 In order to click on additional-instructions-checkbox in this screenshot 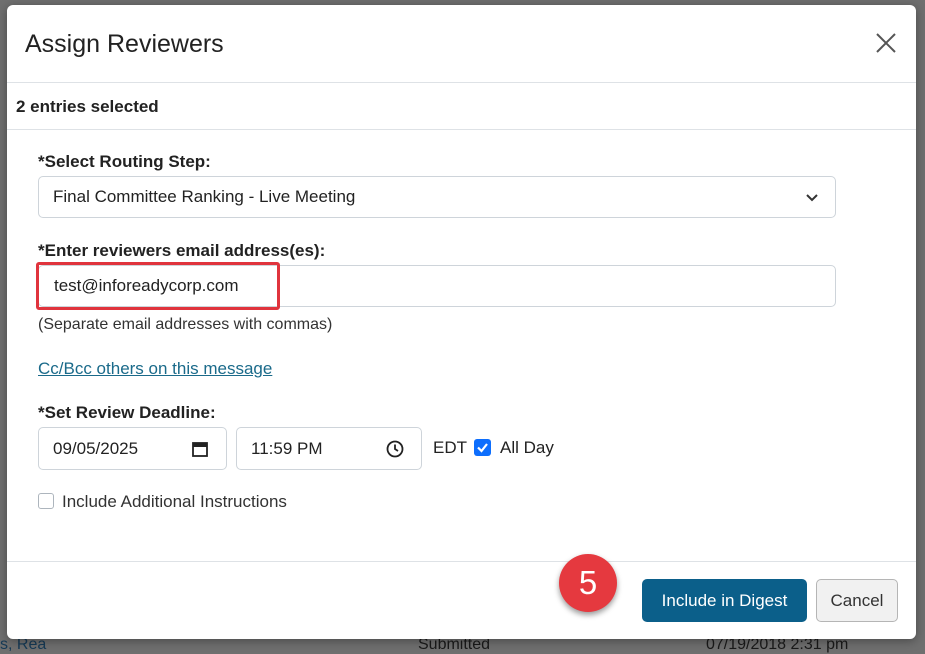, I will do `click(46, 501)`.